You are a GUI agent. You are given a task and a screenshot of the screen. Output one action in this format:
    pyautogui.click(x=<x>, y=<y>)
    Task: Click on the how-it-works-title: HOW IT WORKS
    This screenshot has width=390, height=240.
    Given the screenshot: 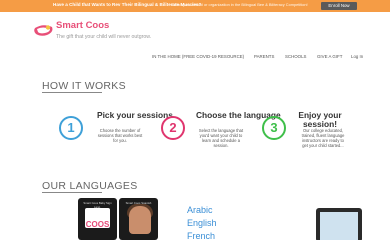 What is the action you would take?
    pyautogui.click(x=84, y=86)
    